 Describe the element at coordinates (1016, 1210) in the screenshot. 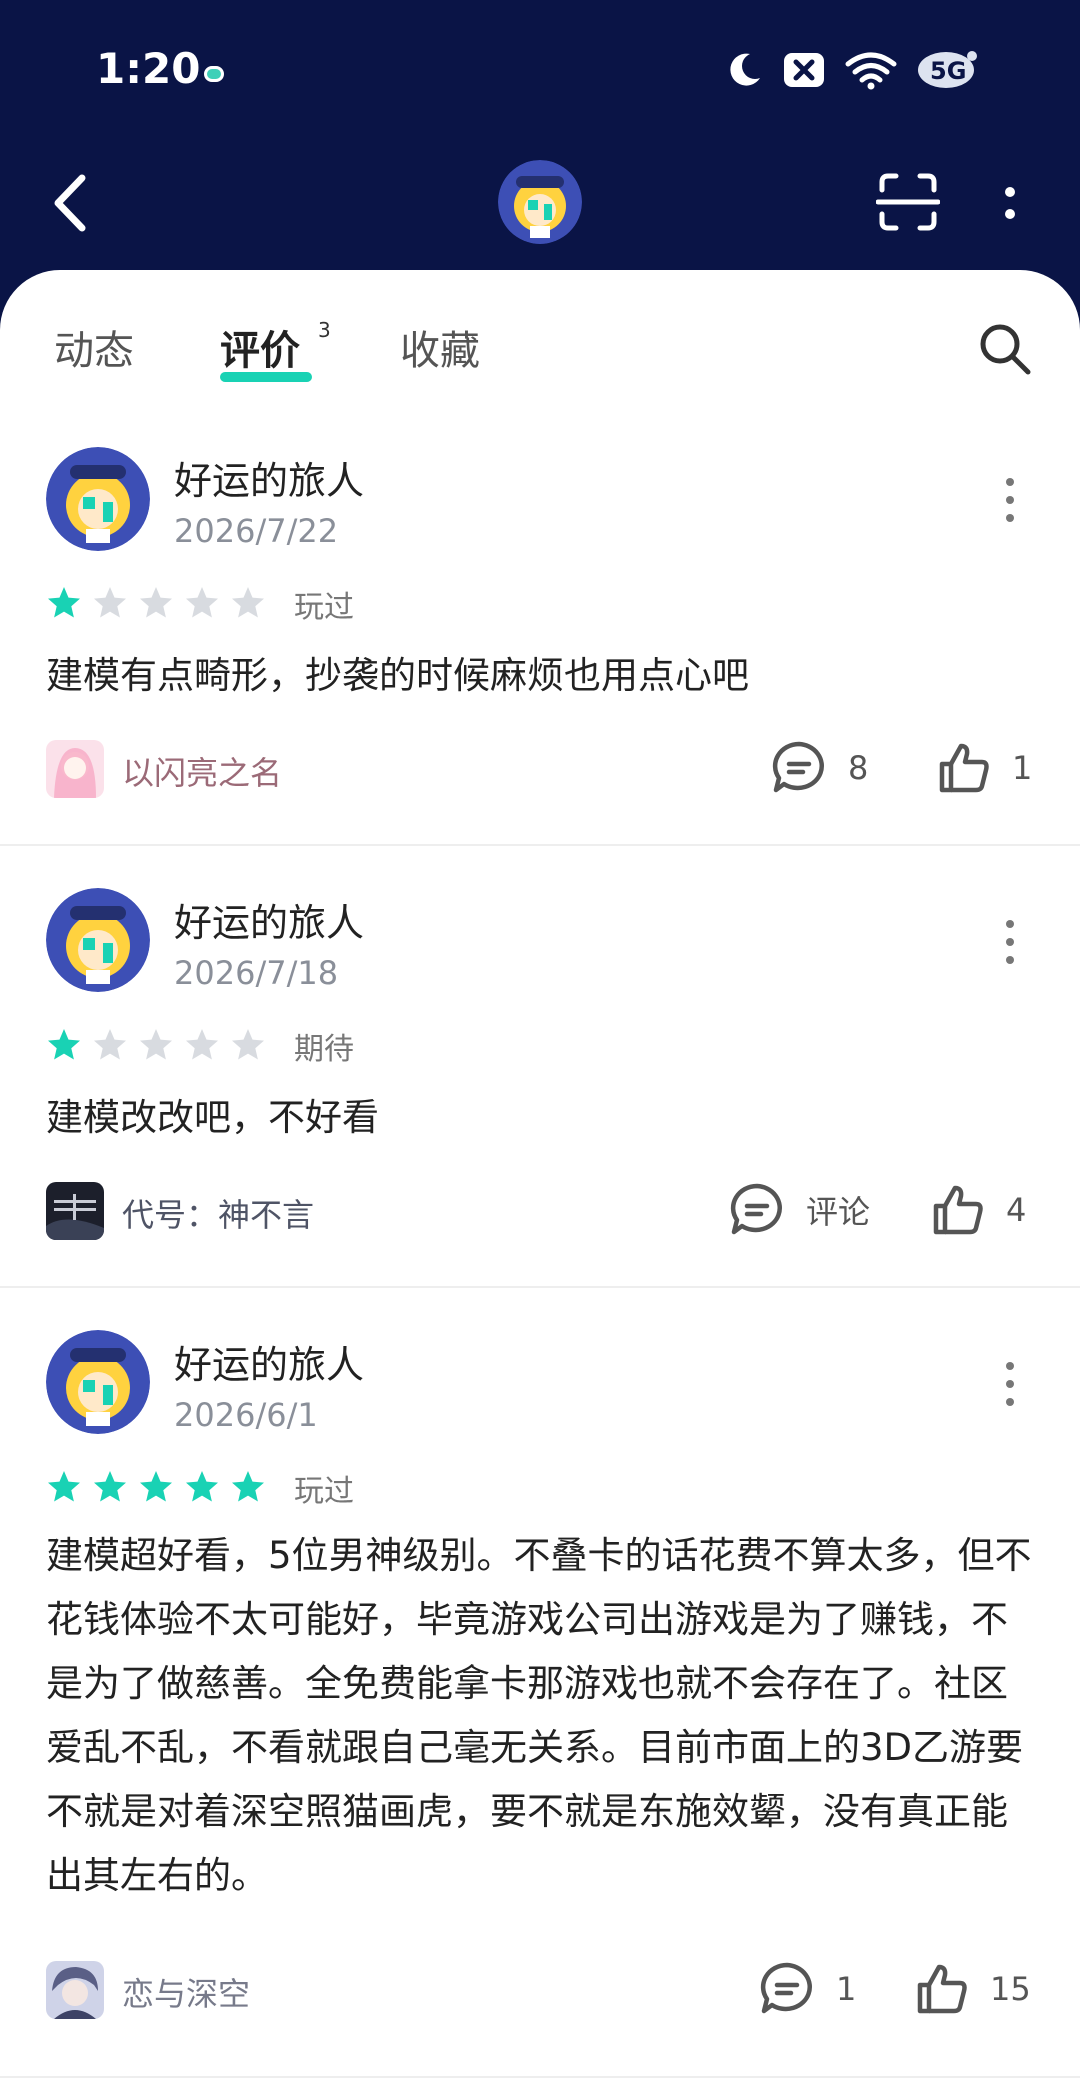

I see `like-count: 4` at that location.